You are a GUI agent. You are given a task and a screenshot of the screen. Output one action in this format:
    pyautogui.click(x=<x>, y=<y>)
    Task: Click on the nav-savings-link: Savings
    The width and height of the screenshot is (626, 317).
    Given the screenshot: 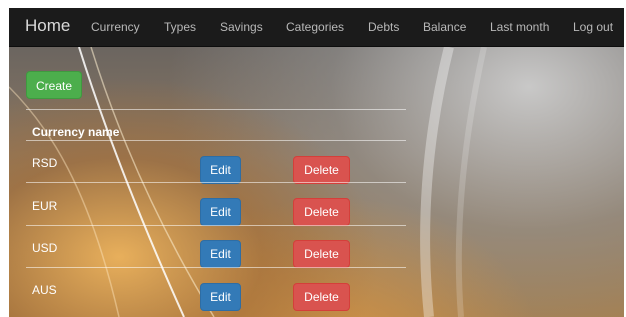 What is the action you would take?
    pyautogui.click(x=241, y=27)
    